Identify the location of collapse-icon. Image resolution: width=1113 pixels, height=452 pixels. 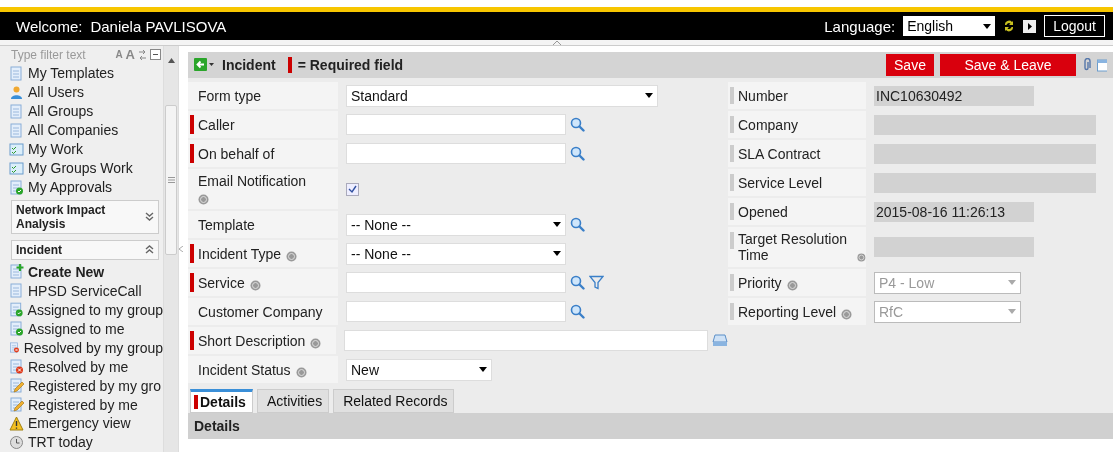
(556, 42).